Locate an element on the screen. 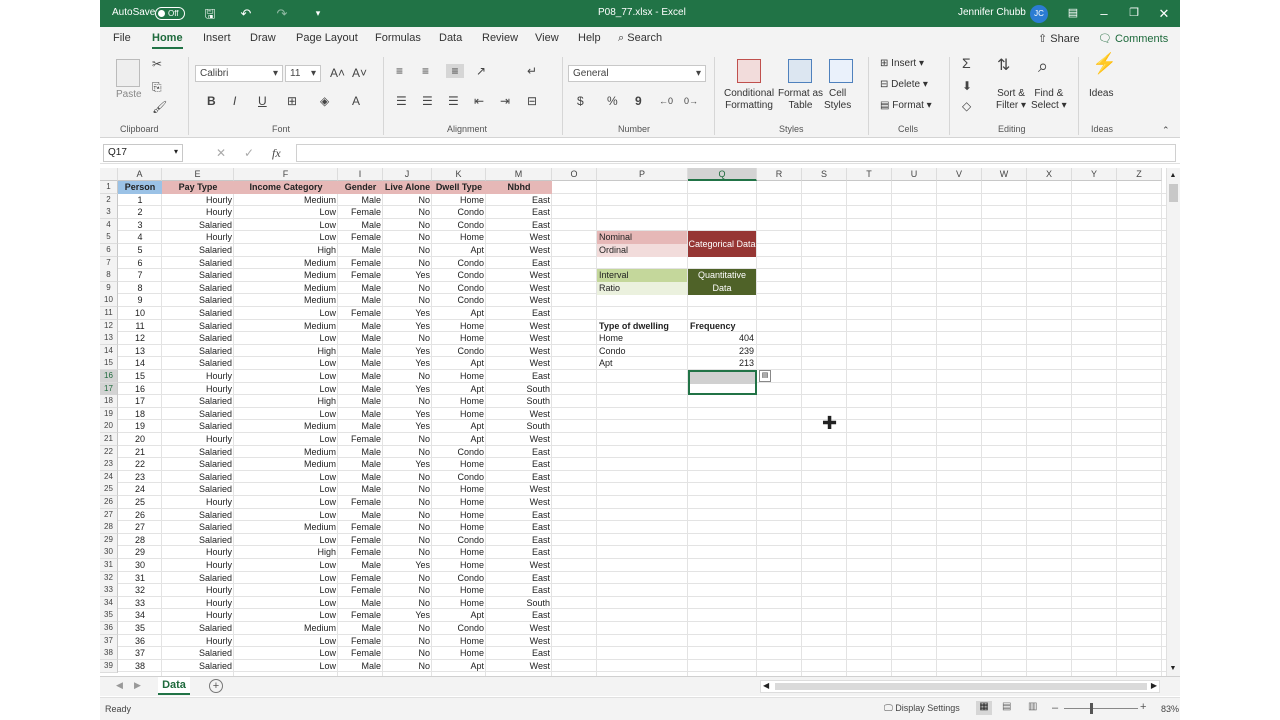 The width and height of the screenshot is (1280, 720). column-header-s: S is located at coordinates (824, 174).